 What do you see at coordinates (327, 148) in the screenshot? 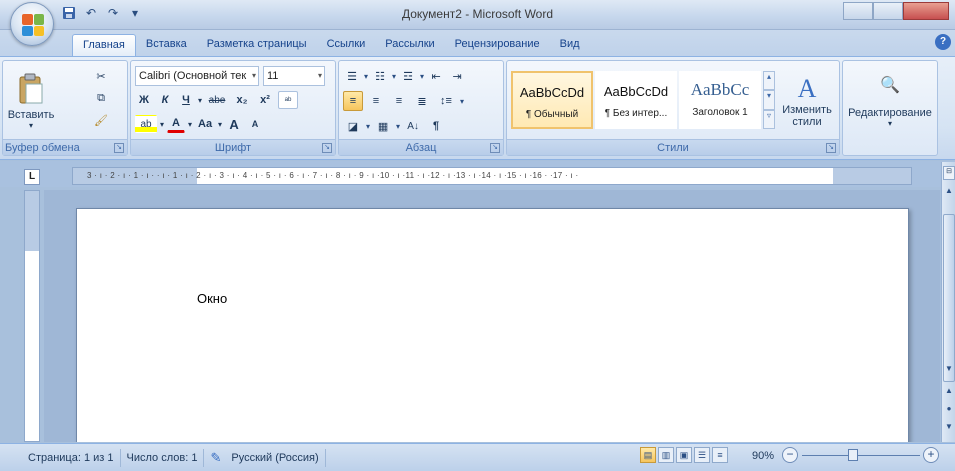
I see `font-dialog-launcher-icon: ↘` at bounding box center [327, 148].